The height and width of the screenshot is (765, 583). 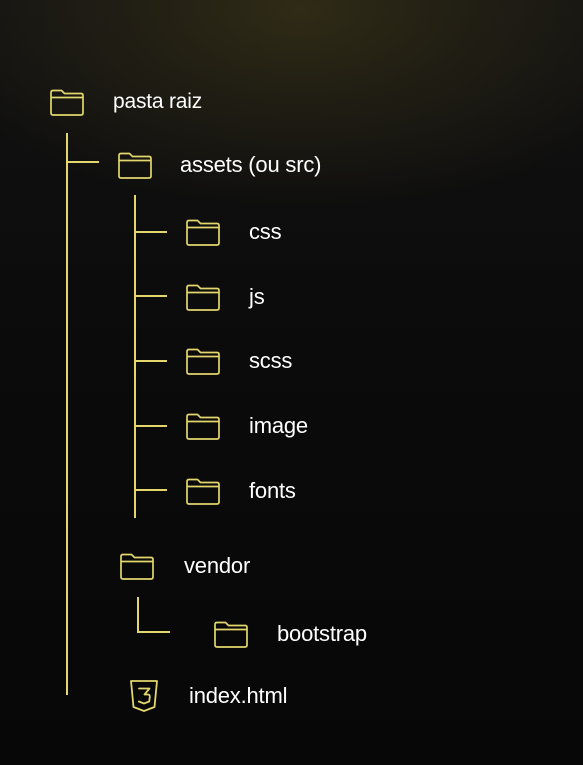 What do you see at coordinates (322, 633) in the screenshot?
I see `node-label: bootstrap` at bounding box center [322, 633].